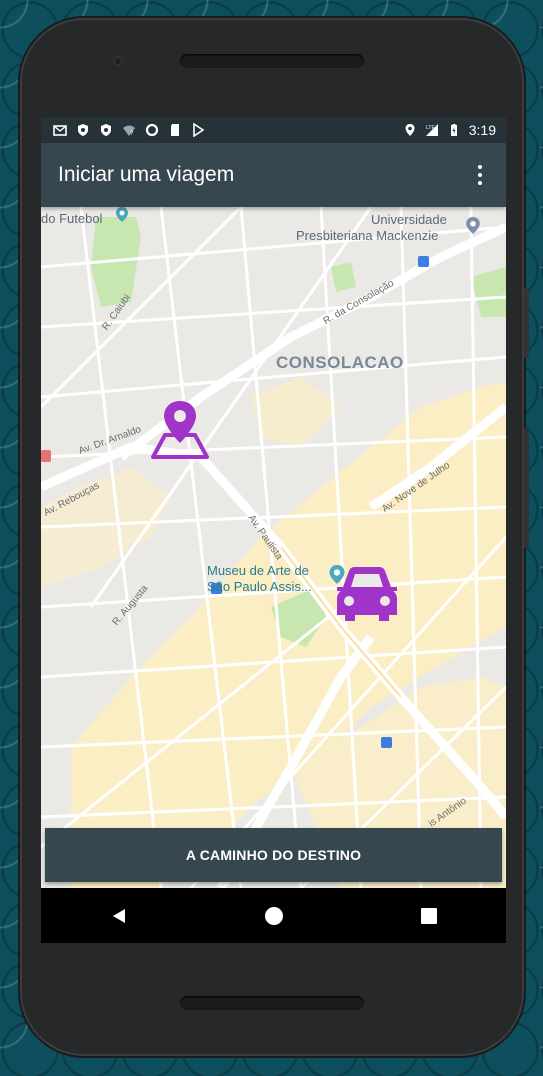 The image size is (543, 1076). I want to click on overflow-menu-icon, so click(480, 175).